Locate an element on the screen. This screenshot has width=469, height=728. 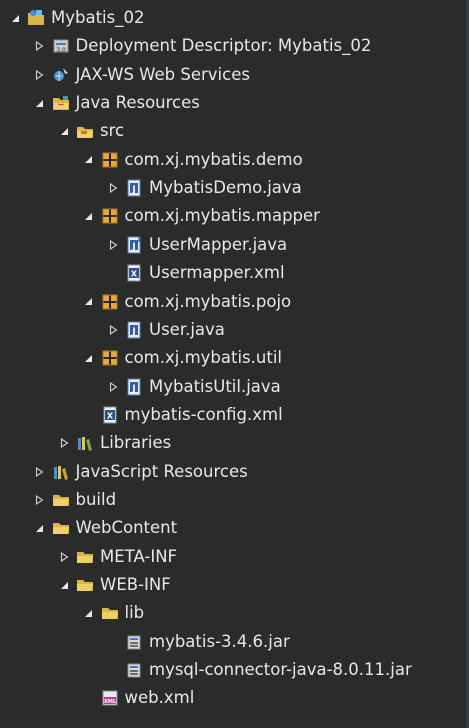
deployment-descriptor-icon: 3.0 is located at coordinates (61, 46).